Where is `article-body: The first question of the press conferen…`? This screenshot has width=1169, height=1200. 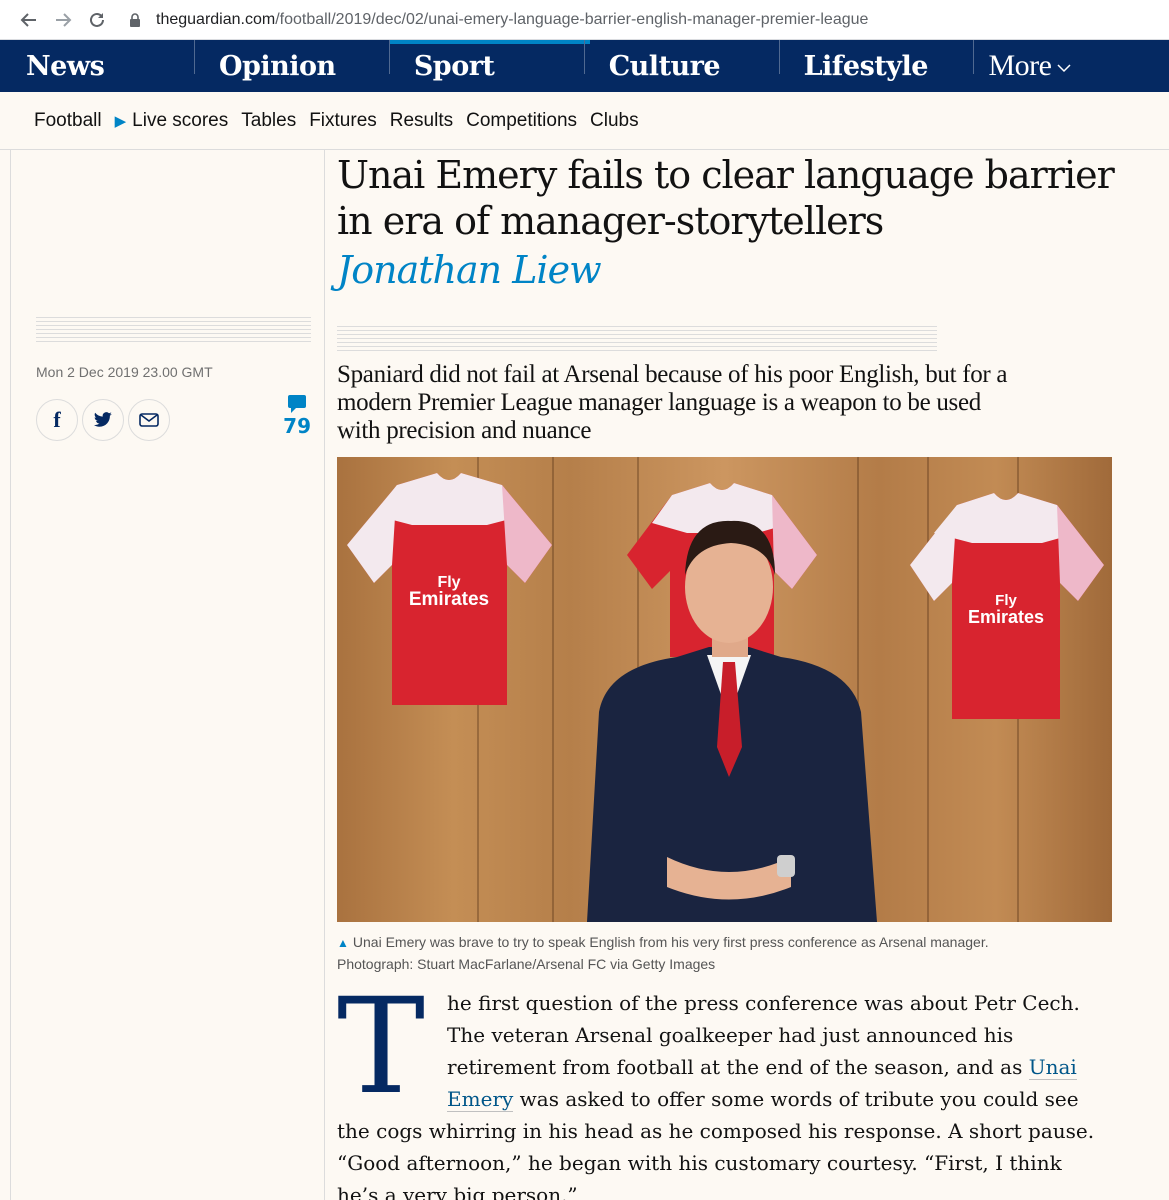 article-body: The first question of the press conferen… is located at coordinates (717, 1085).